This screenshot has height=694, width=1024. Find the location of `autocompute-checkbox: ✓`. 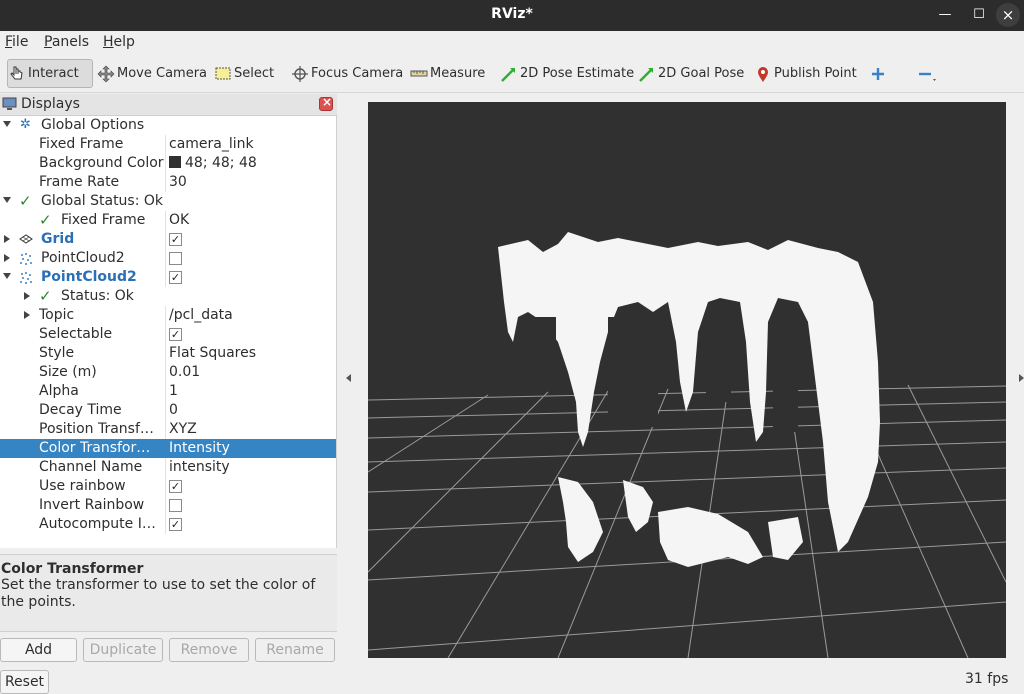

autocompute-checkbox: ✓ is located at coordinates (175, 524).